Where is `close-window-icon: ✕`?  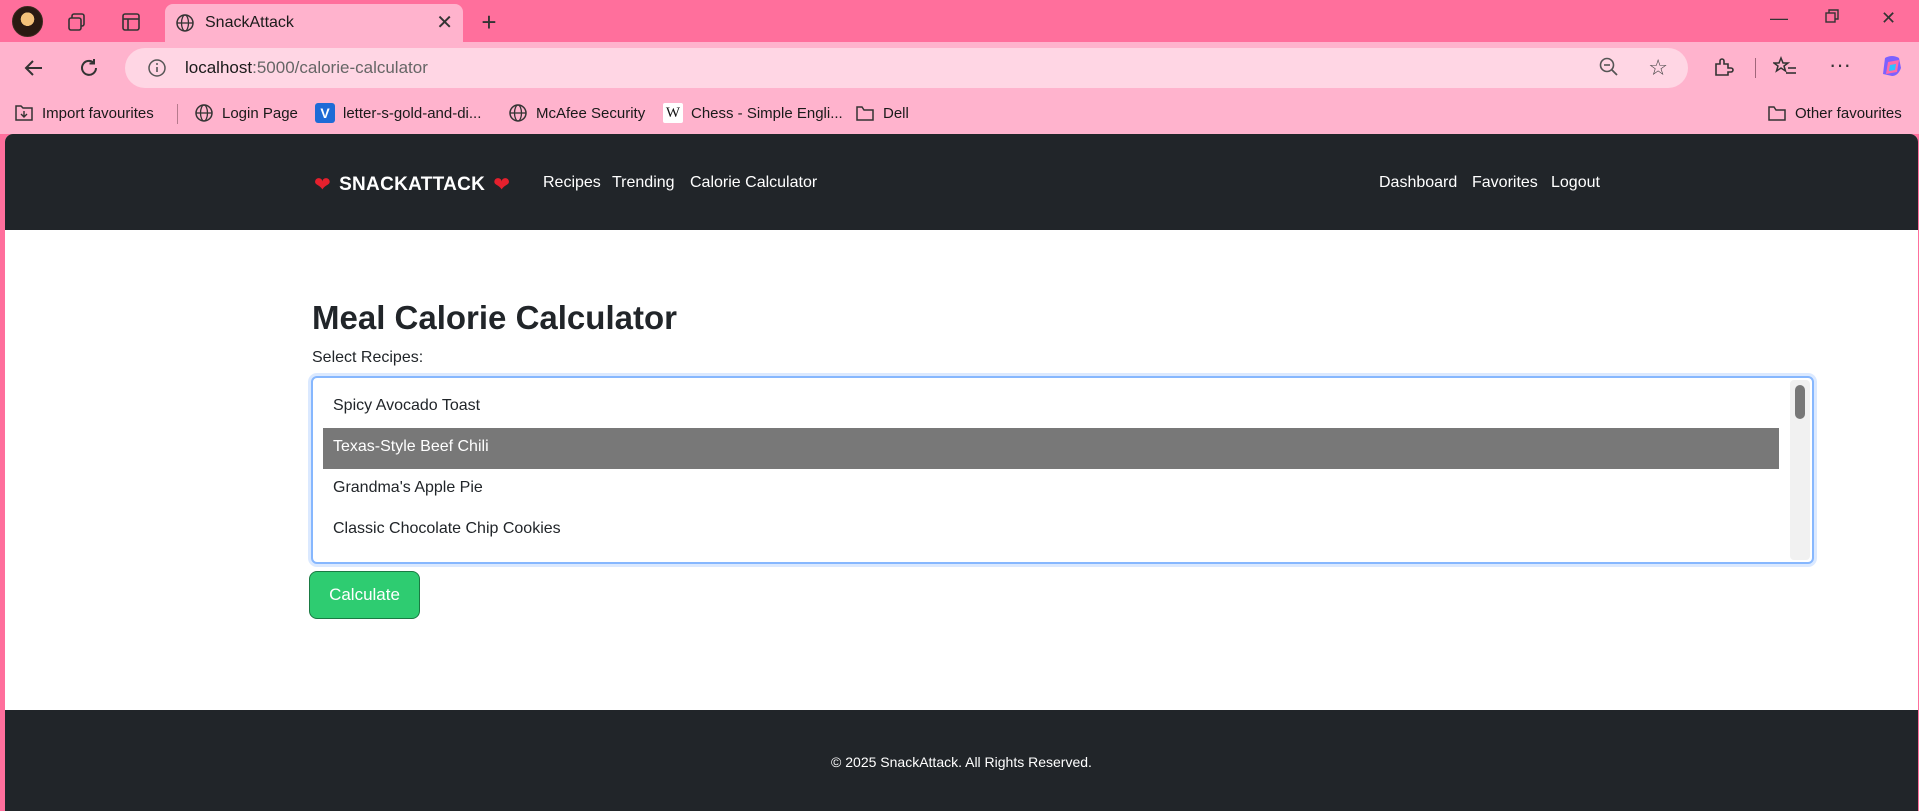 close-window-icon: ✕ is located at coordinates (1888, 18).